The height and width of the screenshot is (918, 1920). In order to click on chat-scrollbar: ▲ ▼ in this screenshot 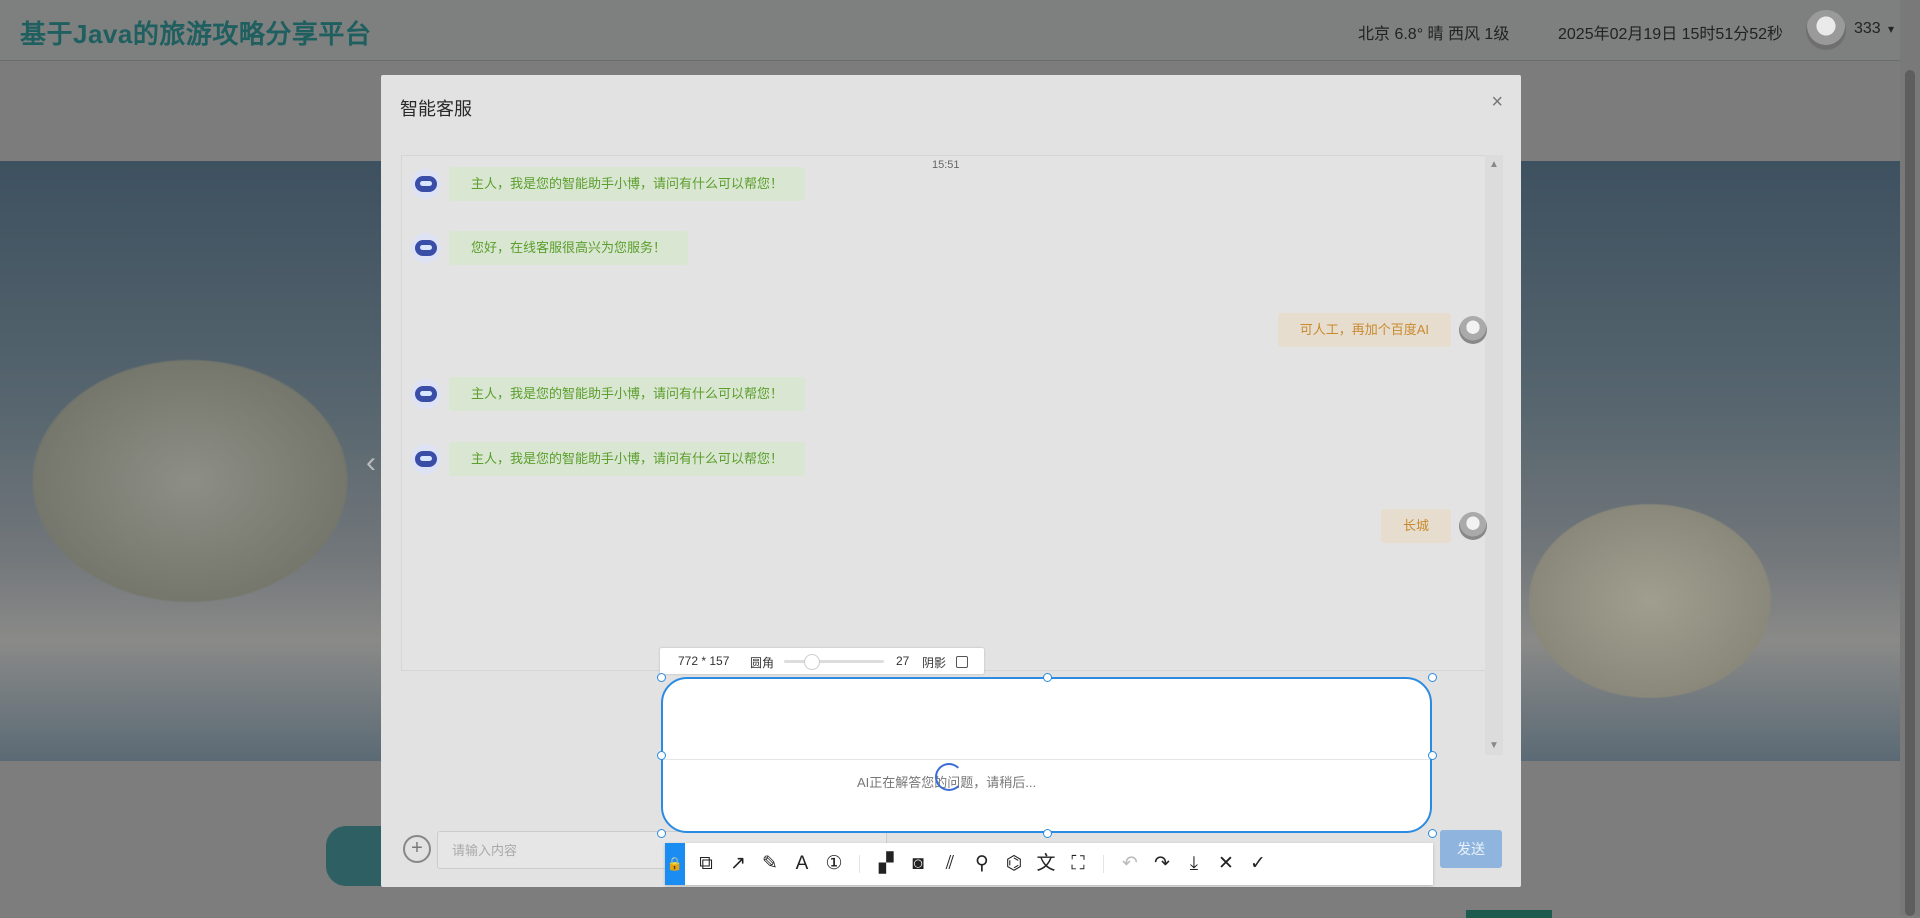, I will do `click(1494, 455)`.